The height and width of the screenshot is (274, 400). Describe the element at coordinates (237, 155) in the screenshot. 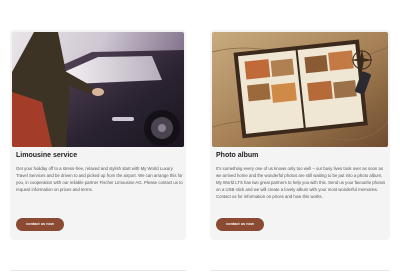

I see `card-title: Photo album` at that location.